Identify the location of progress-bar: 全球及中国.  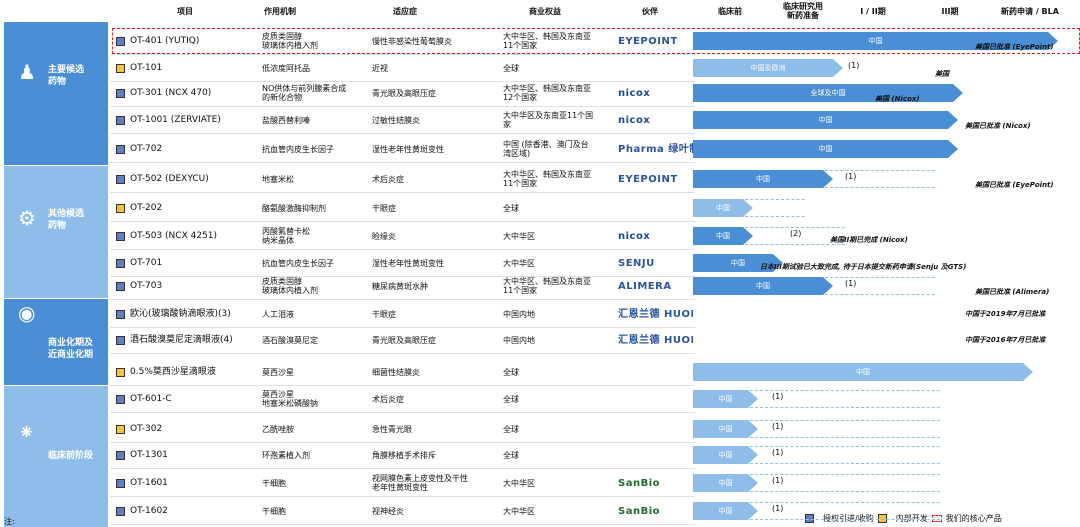
(828, 93).